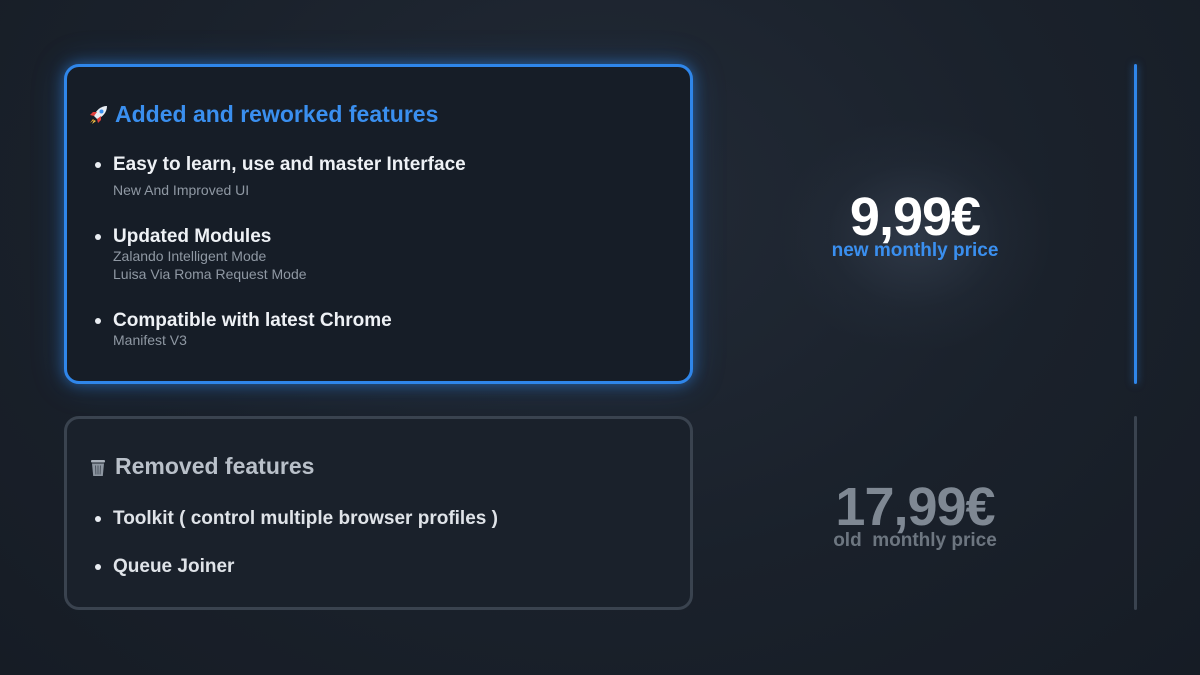  I want to click on feature-detail: Zalando Intelligent Mode, so click(190, 256).